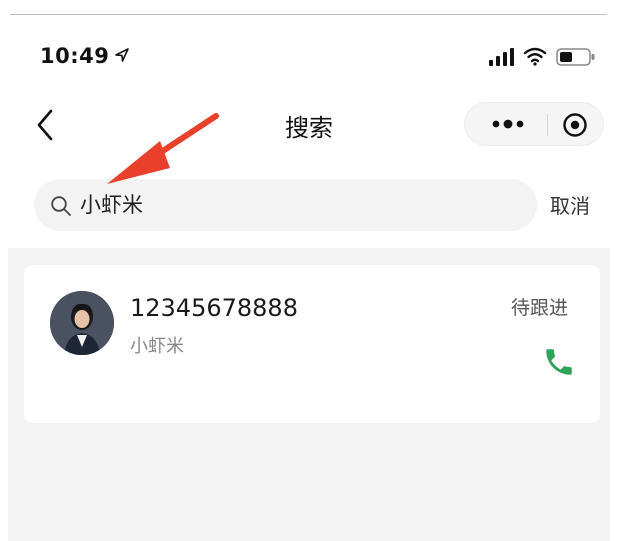  I want to click on cellular-signal-icon, so click(501, 57).